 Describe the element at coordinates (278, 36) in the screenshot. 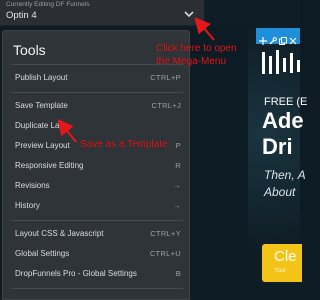

I see `element-toolbar` at that location.